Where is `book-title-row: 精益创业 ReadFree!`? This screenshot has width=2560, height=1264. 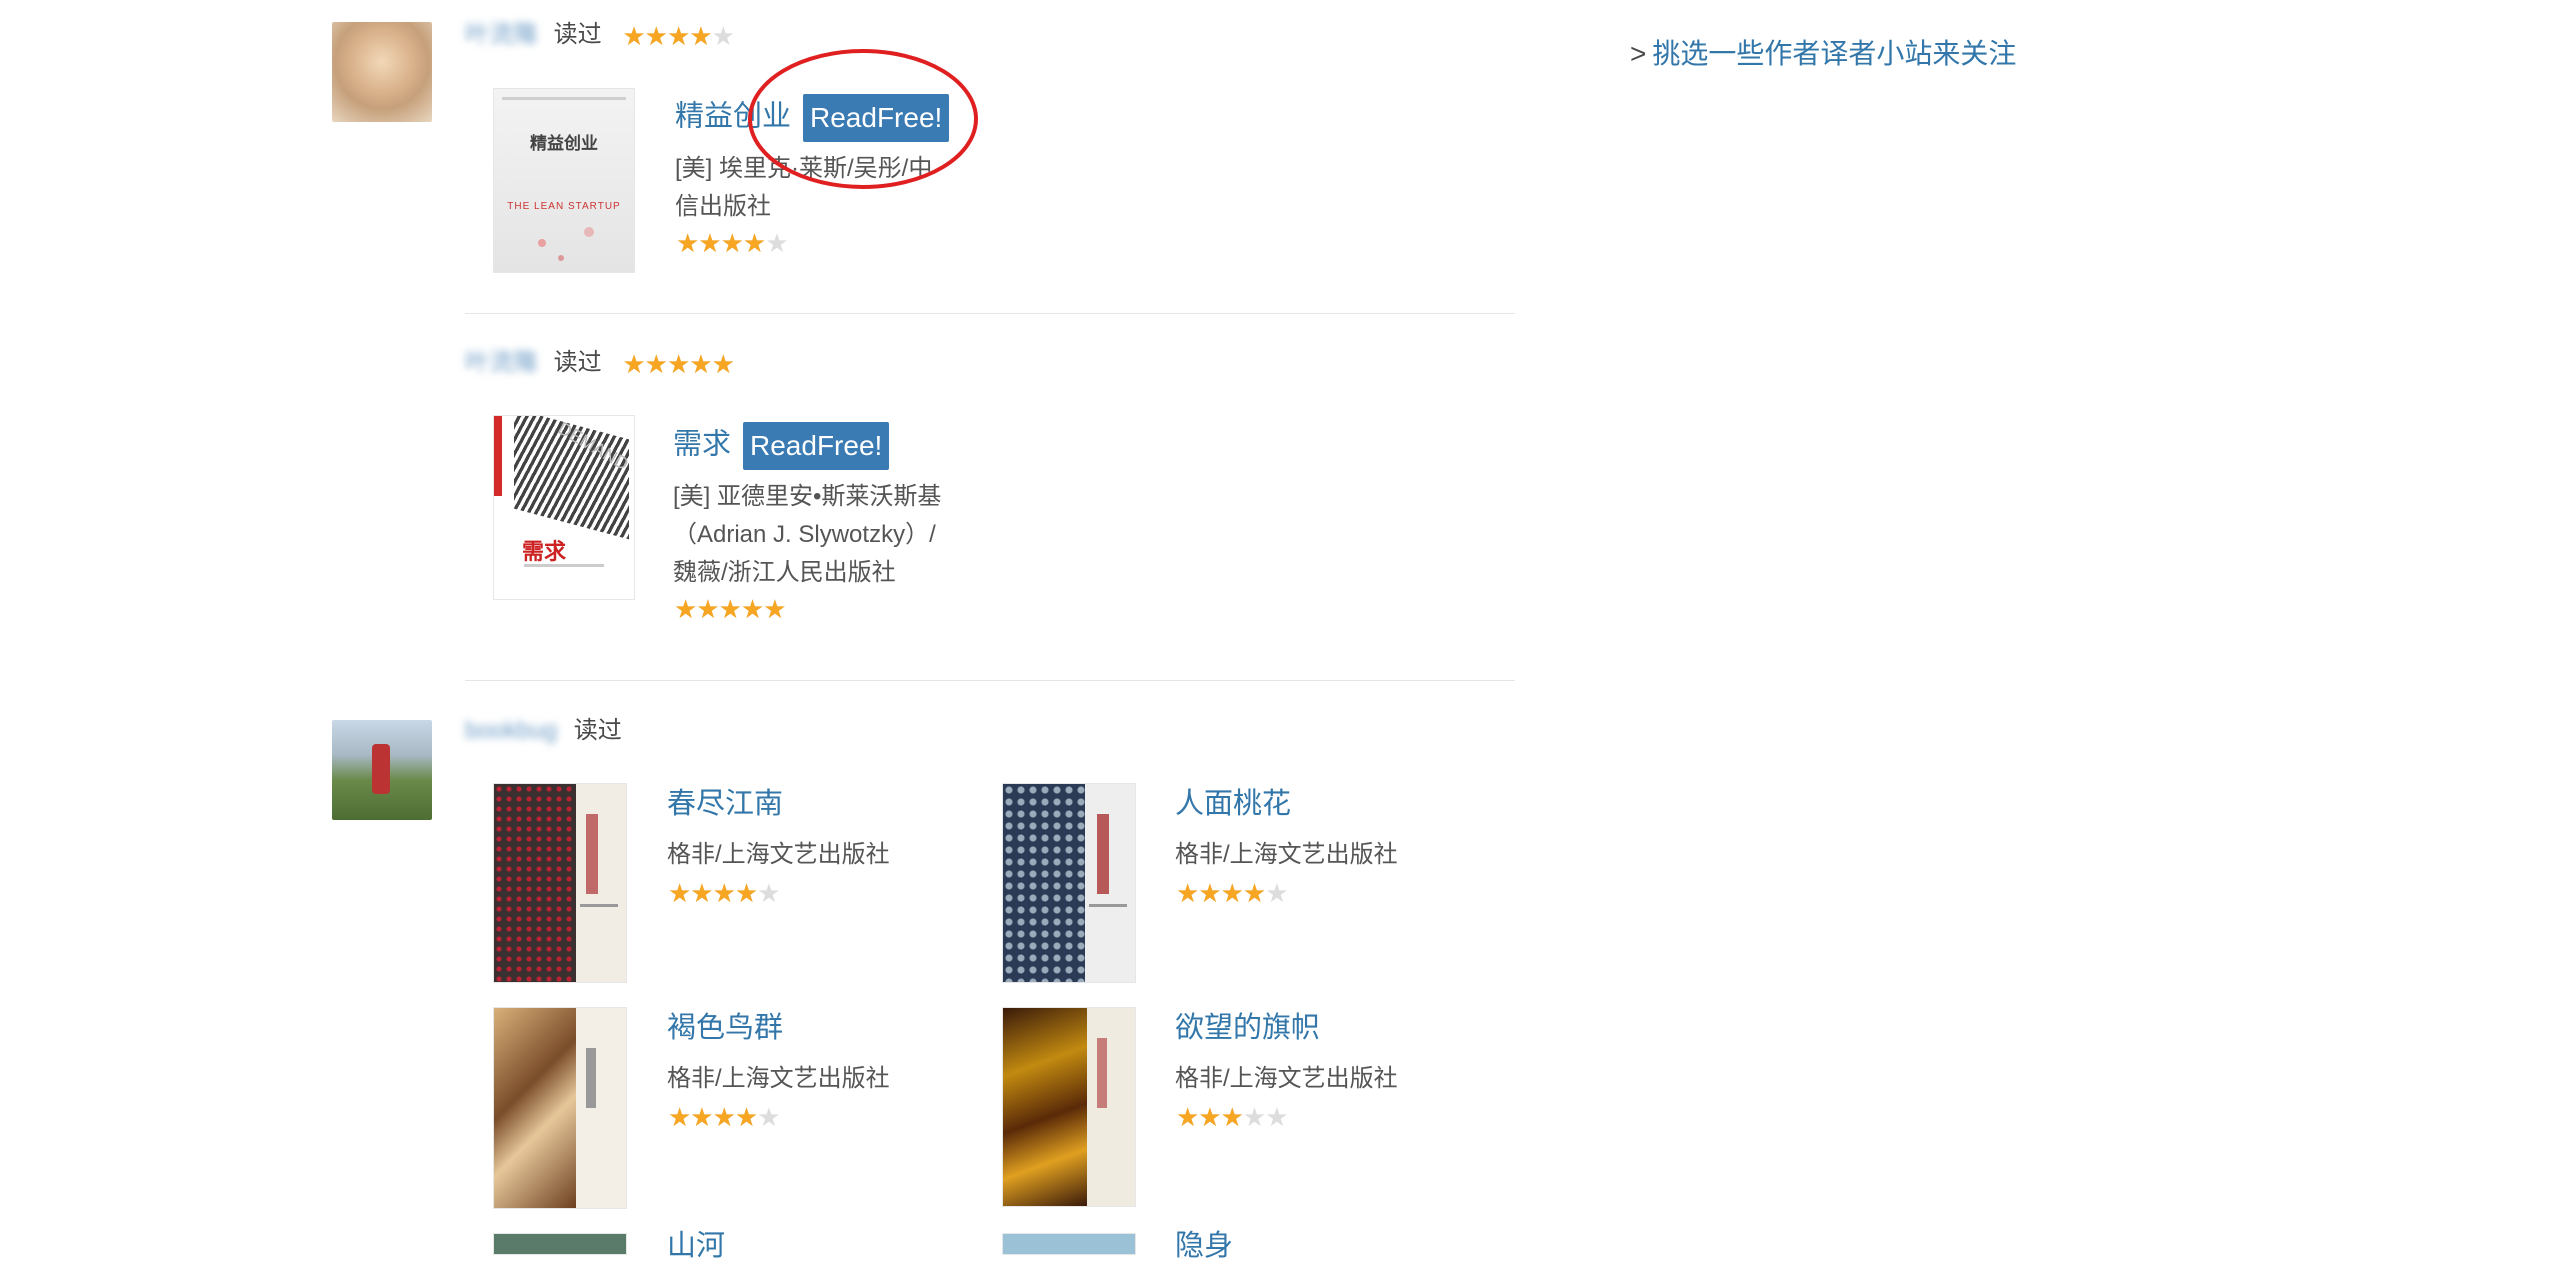
book-title-row: 精益创业 ReadFree! is located at coordinates (812, 118).